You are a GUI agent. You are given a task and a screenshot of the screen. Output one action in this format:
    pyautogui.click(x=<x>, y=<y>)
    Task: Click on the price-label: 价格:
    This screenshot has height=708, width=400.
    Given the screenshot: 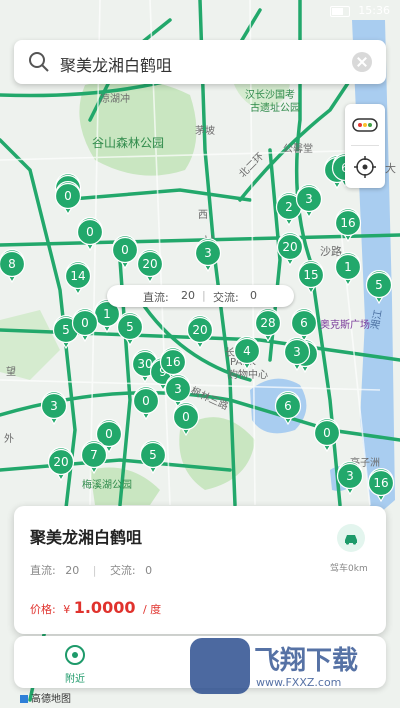 What is the action you would take?
    pyautogui.click(x=43, y=609)
    